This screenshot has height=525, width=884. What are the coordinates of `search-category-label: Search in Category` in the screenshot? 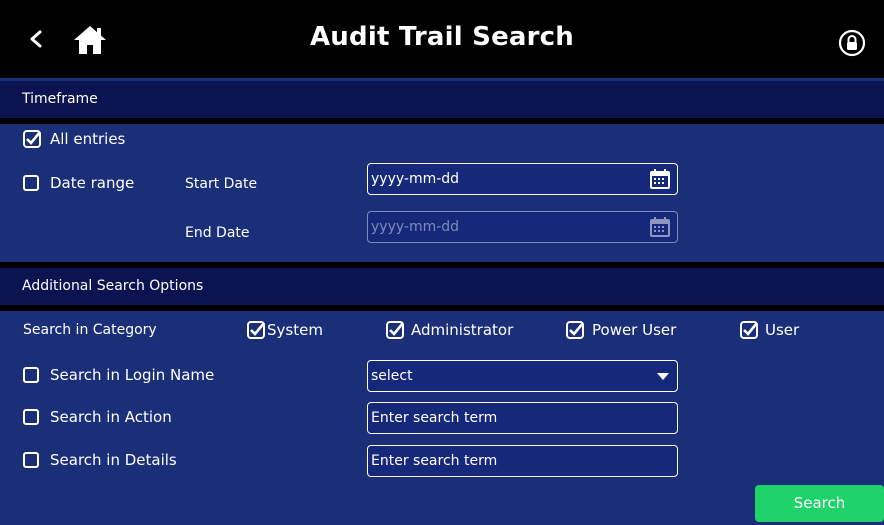 It's located at (90, 330).